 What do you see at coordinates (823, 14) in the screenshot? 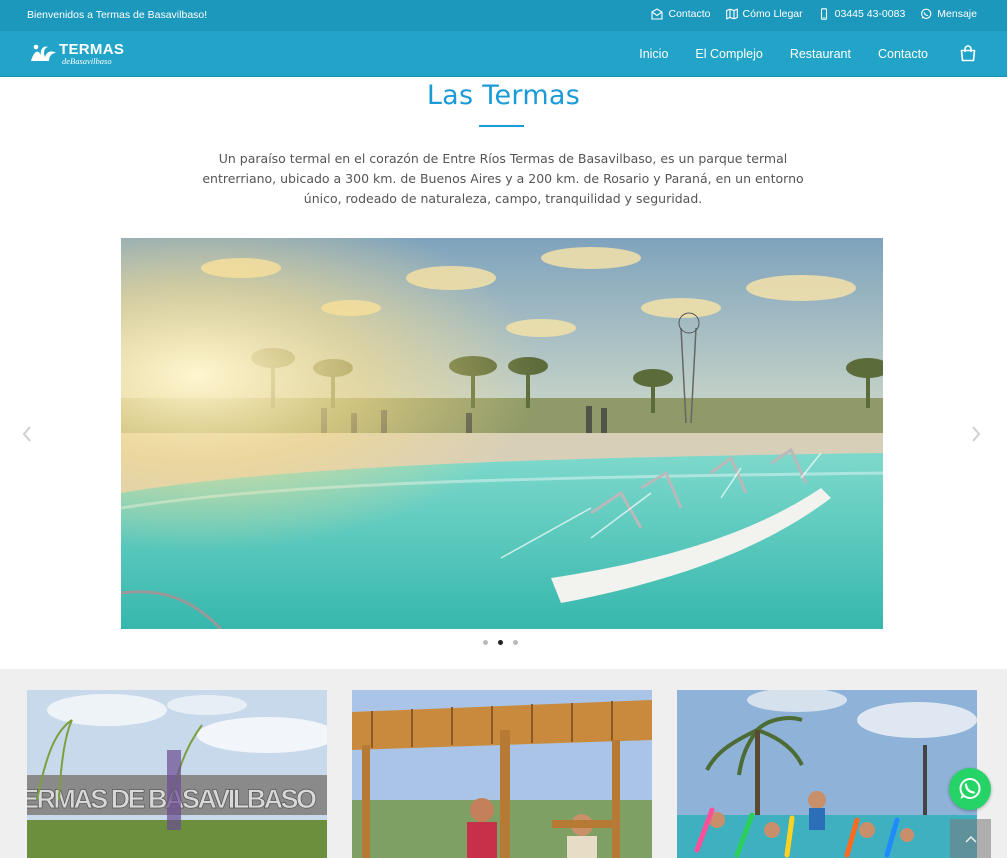
I see `phone-icon` at bounding box center [823, 14].